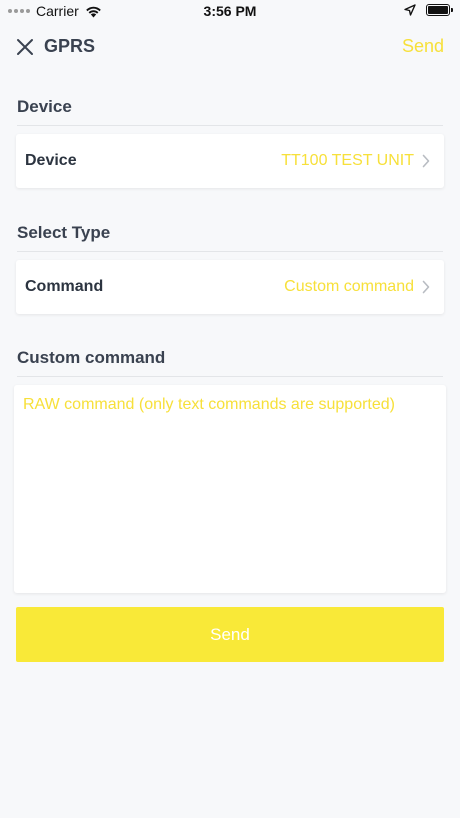 Image resolution: width=460 pixels, height=818 pixels. Describe the element at coordinates (51, 160) in the screenshot. I see `device-row-label: Device` at that location.